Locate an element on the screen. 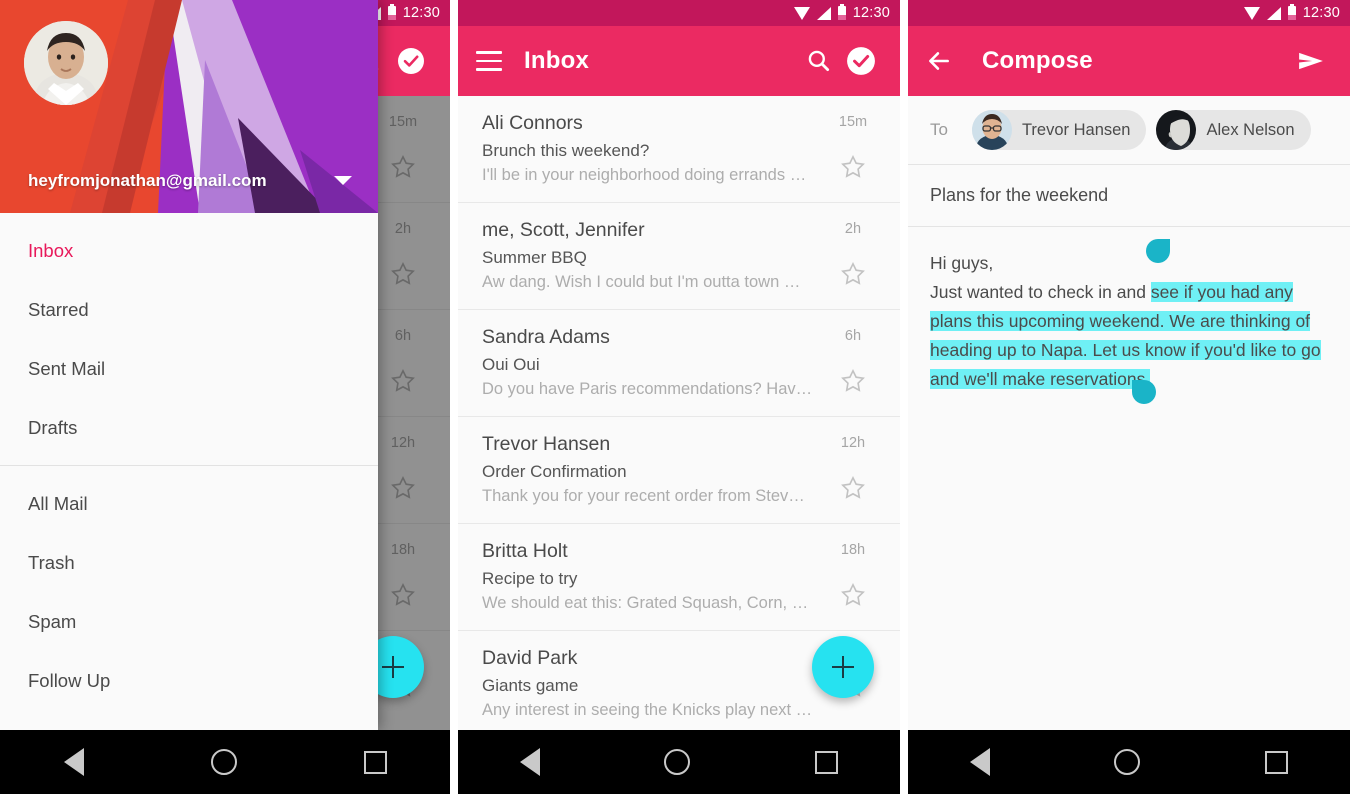  sidebar-item-label: All Mail is located at coordinates (58, 503).